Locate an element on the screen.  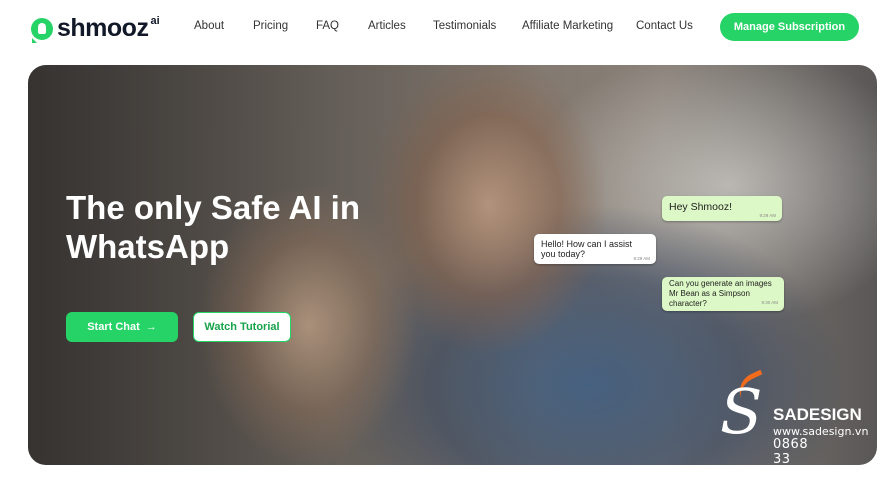
logo-text: shmooz is located at coordinates (103, 28).